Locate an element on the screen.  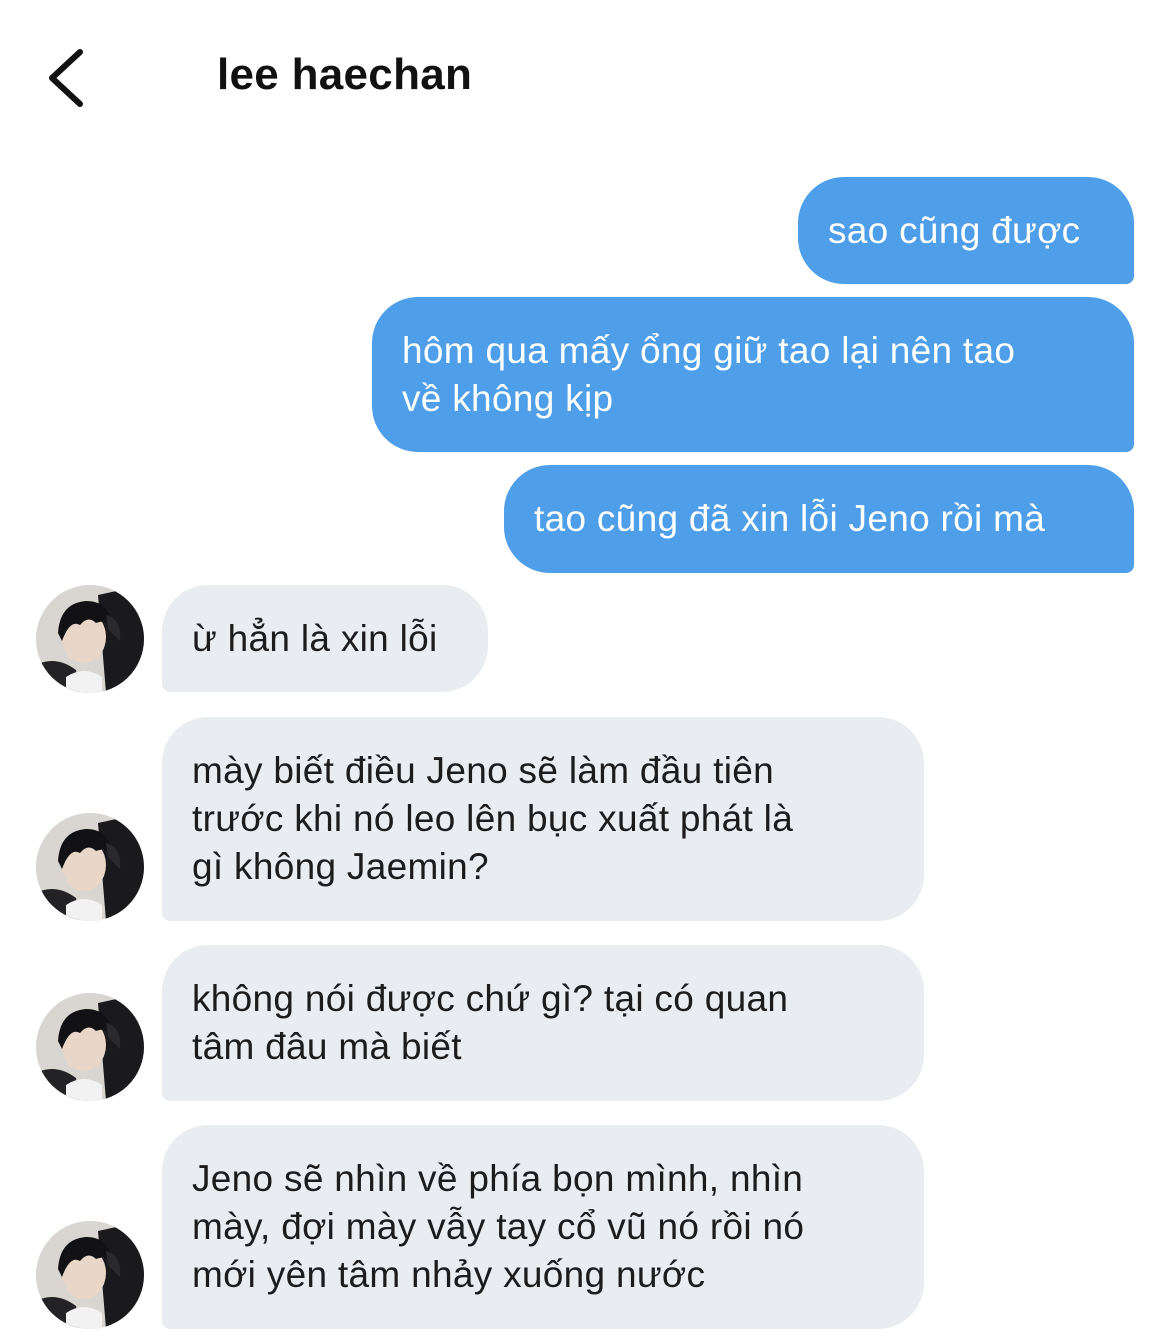
message-text: sao cũng được is located at coordinates (954, 230).